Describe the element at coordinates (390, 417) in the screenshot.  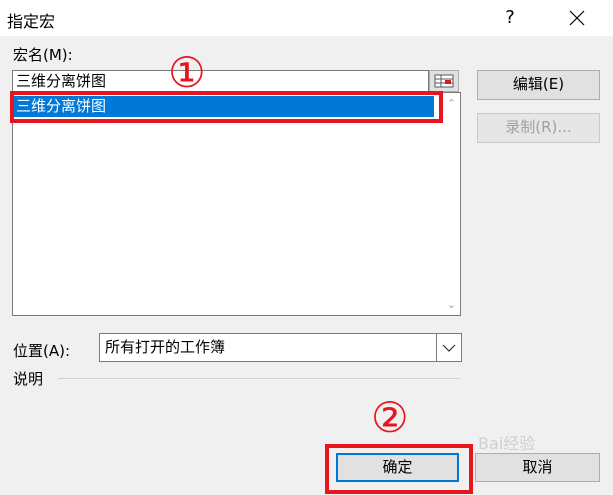
I see `annotation-marker-2: ②` at that location.